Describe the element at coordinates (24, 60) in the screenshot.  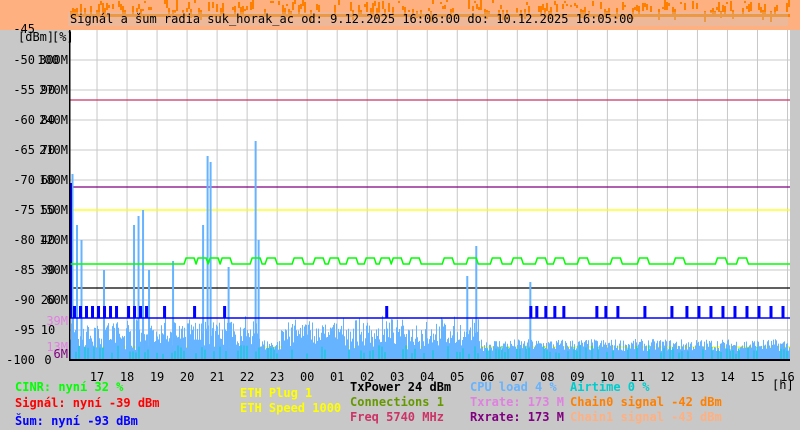
I see `y-tick-dbm: -50` at that location.